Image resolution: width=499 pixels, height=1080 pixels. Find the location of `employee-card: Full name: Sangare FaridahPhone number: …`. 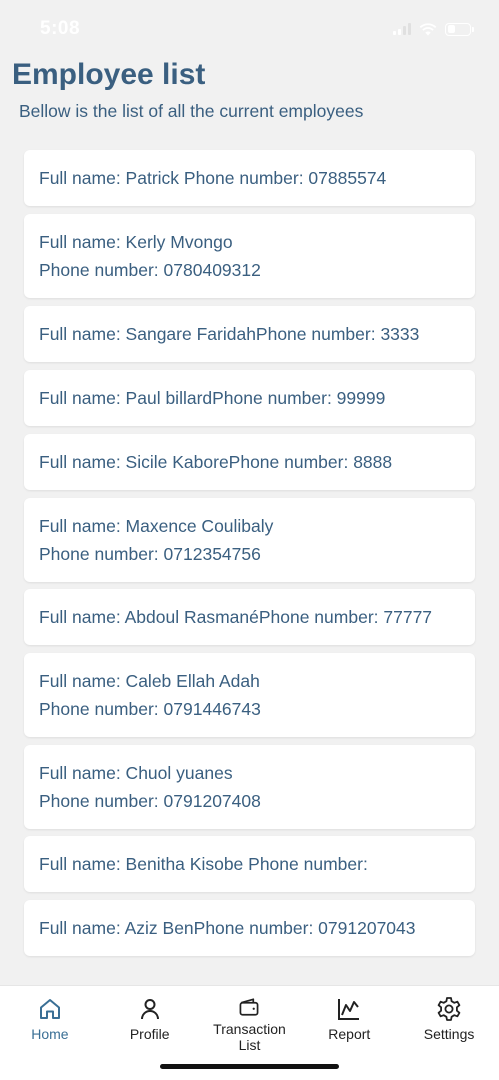

employee-card: Full name: Sangare FaridahPhone number: … is located at coordinates (249, 334).